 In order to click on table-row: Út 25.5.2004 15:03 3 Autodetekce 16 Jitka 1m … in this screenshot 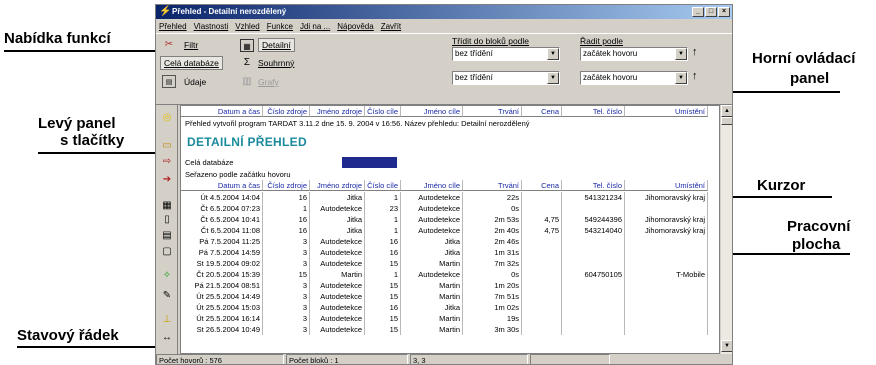, I will do `click(450, 307)`.